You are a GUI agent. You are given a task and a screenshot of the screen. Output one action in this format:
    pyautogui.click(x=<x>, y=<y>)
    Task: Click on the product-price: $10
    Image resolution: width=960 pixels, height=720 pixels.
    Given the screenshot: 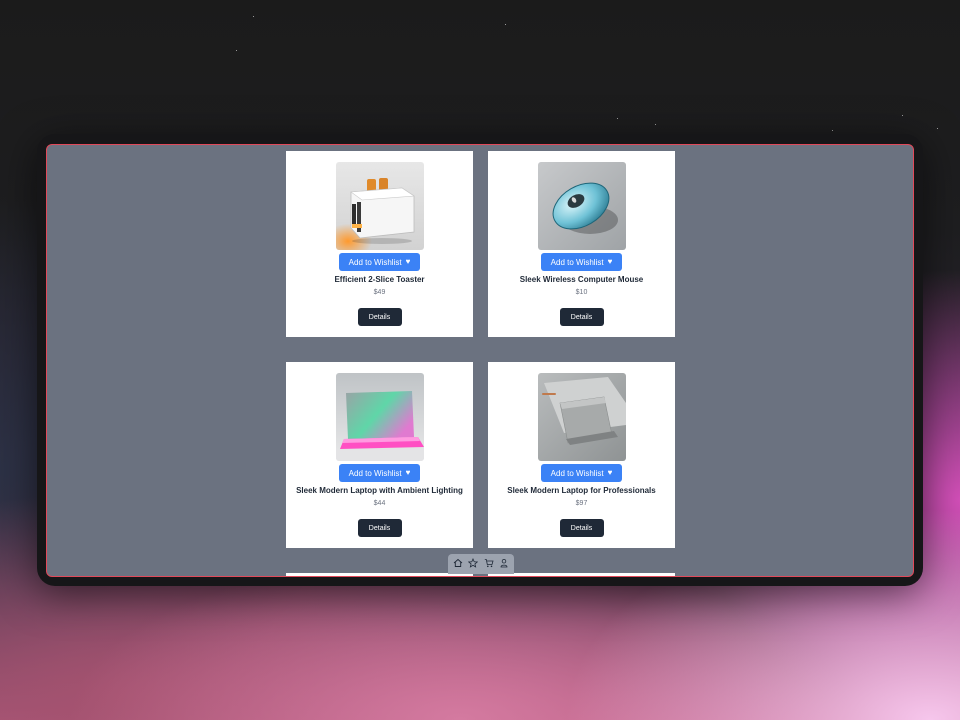 What is the action you would take?
    pyautogui.click(x=581, y=292)
    